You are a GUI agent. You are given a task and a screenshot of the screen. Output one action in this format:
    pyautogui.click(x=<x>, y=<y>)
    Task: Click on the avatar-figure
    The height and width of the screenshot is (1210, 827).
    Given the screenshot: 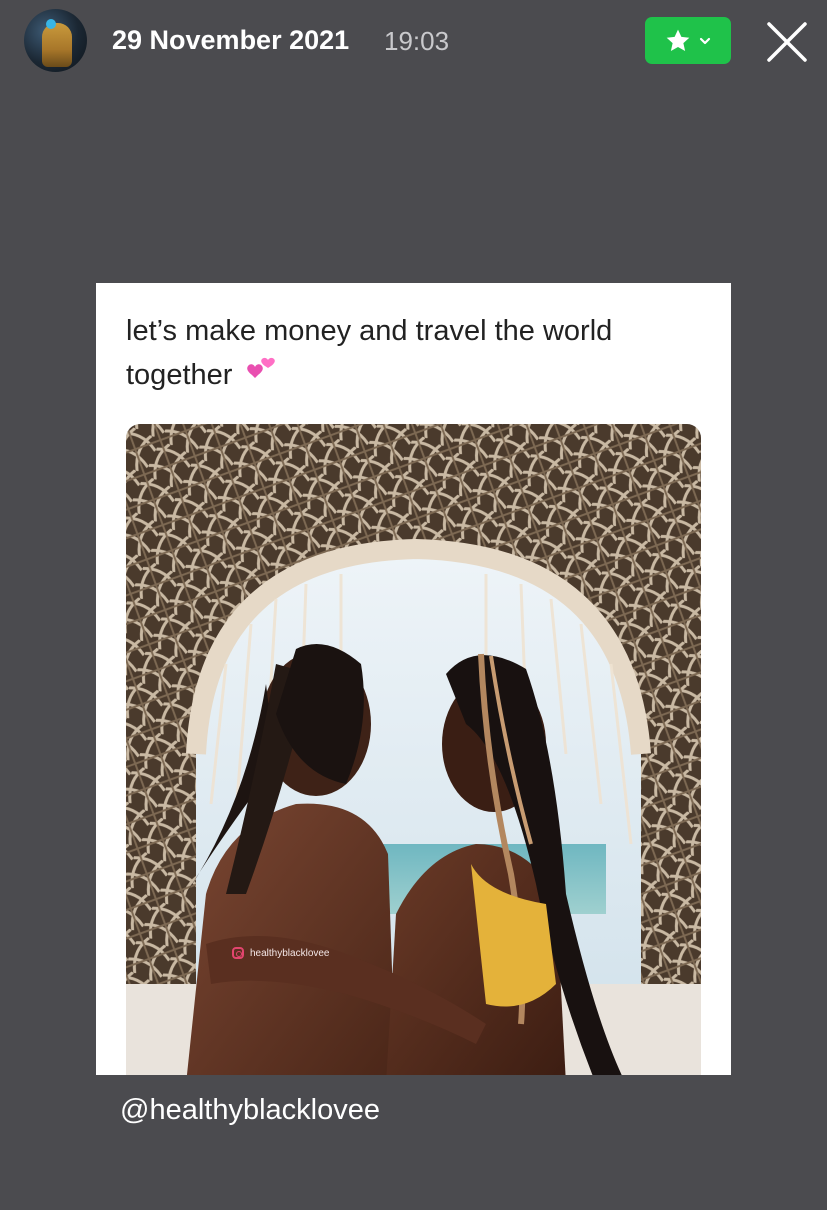 What is the action you would take?
    pyautogui.click(x=57, y=45)
    